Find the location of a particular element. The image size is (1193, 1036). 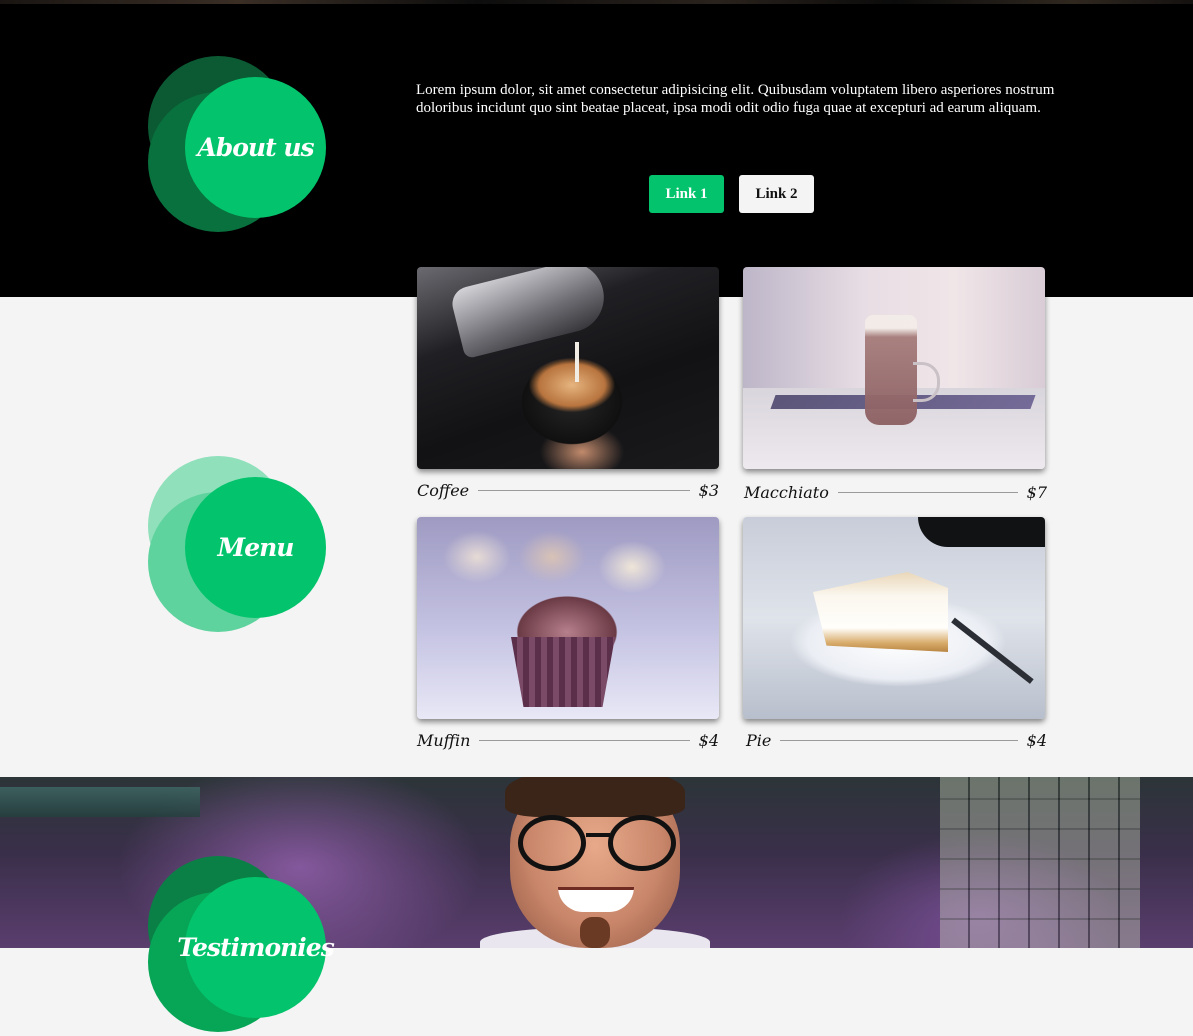

muffin-image is located at coordinates (568, 618).